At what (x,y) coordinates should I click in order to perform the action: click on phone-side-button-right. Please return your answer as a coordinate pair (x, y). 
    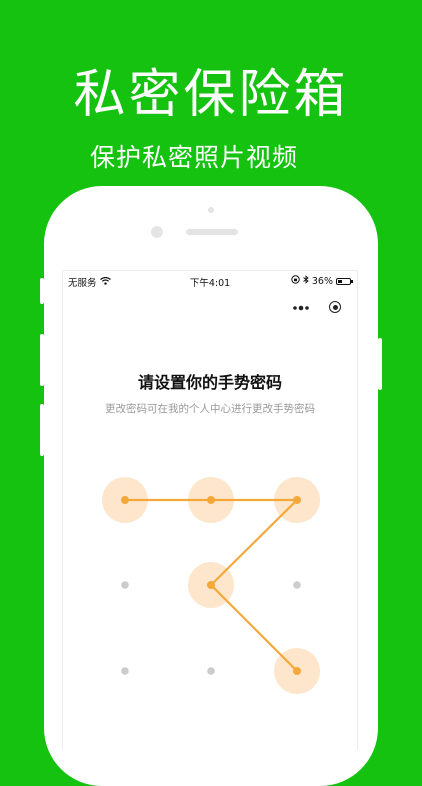
    Looking at the image, I should click on (380, 364).